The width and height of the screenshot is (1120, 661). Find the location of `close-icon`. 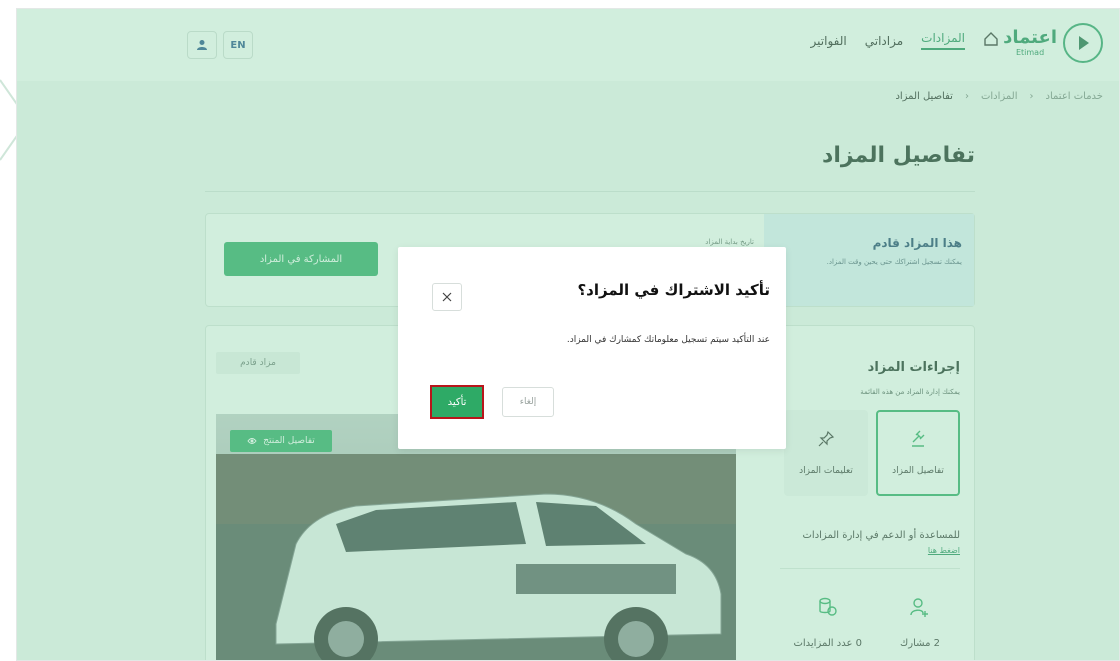

close-icon is located at coordinates (447, 297).